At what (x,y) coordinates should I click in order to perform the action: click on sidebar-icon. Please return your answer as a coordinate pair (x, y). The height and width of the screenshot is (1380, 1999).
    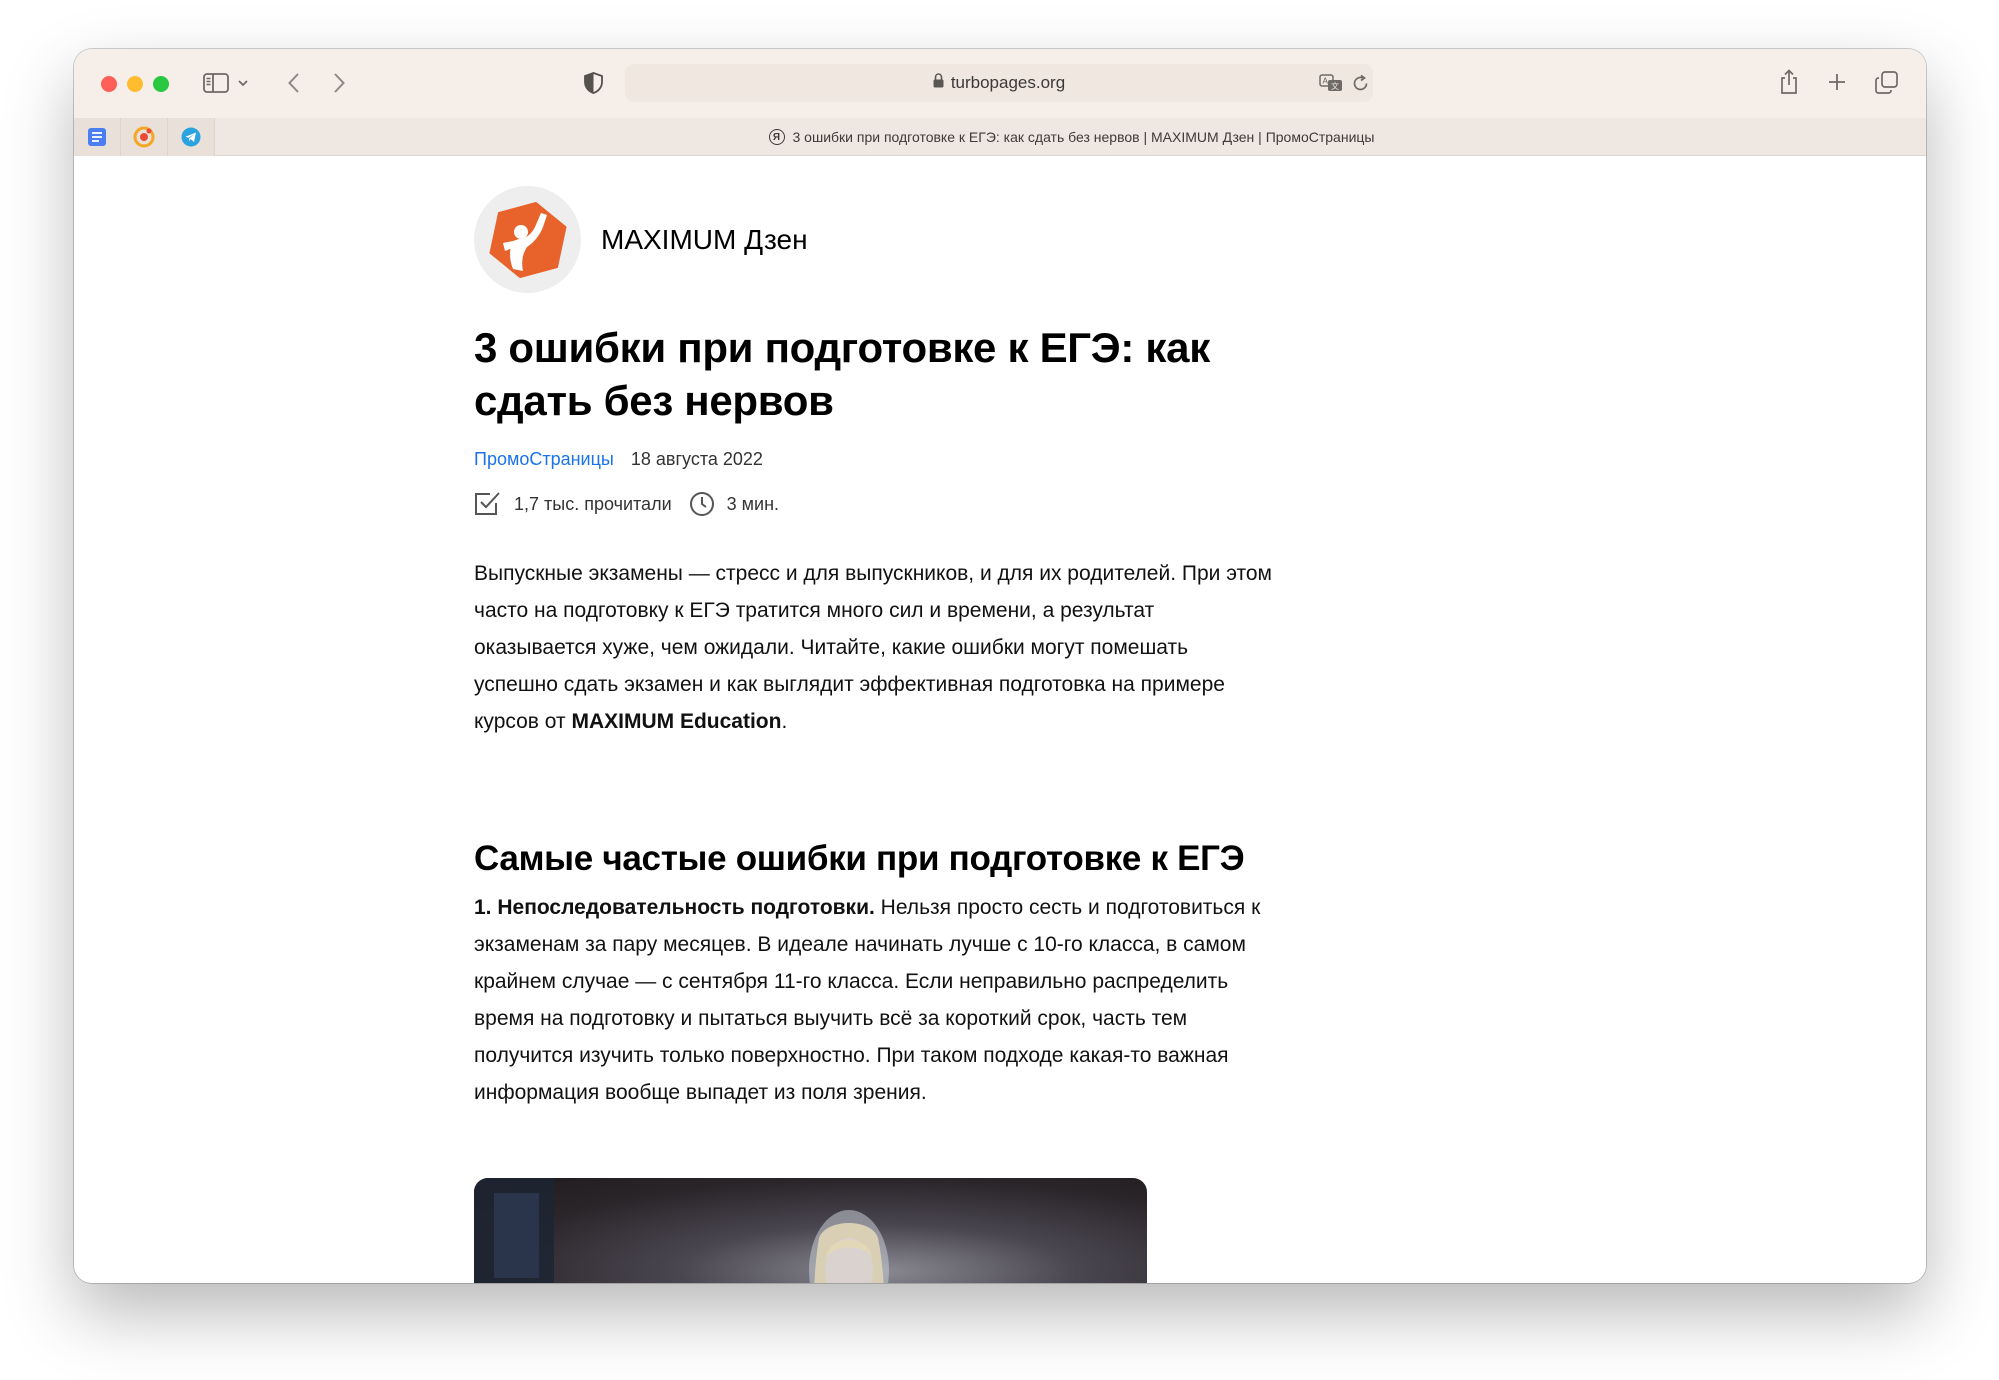
    Looking at the image, I should click on (216, 83).